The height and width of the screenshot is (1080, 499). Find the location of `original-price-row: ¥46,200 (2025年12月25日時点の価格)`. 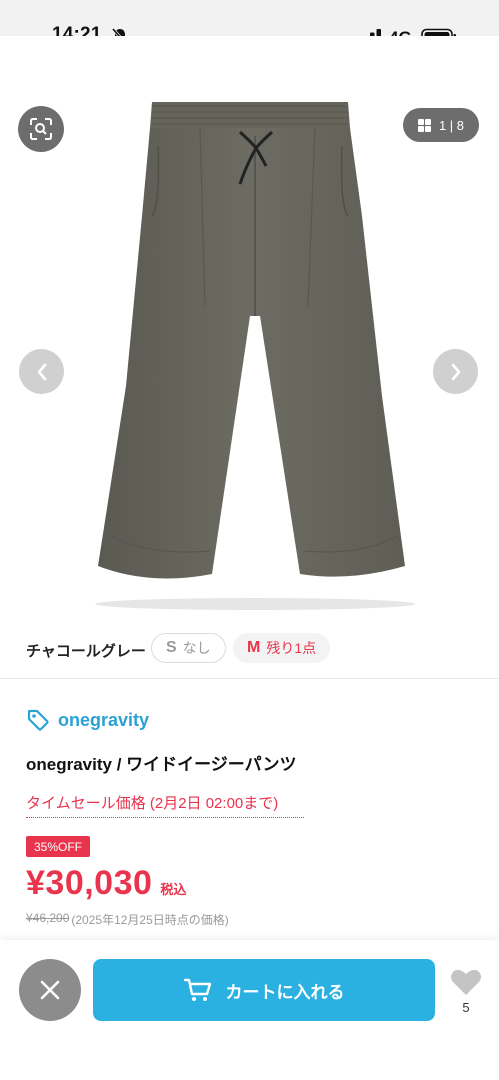

original-price-row: ¥46,200 (2025年12月25日時点の価格) is located at coordinates (127, 919).